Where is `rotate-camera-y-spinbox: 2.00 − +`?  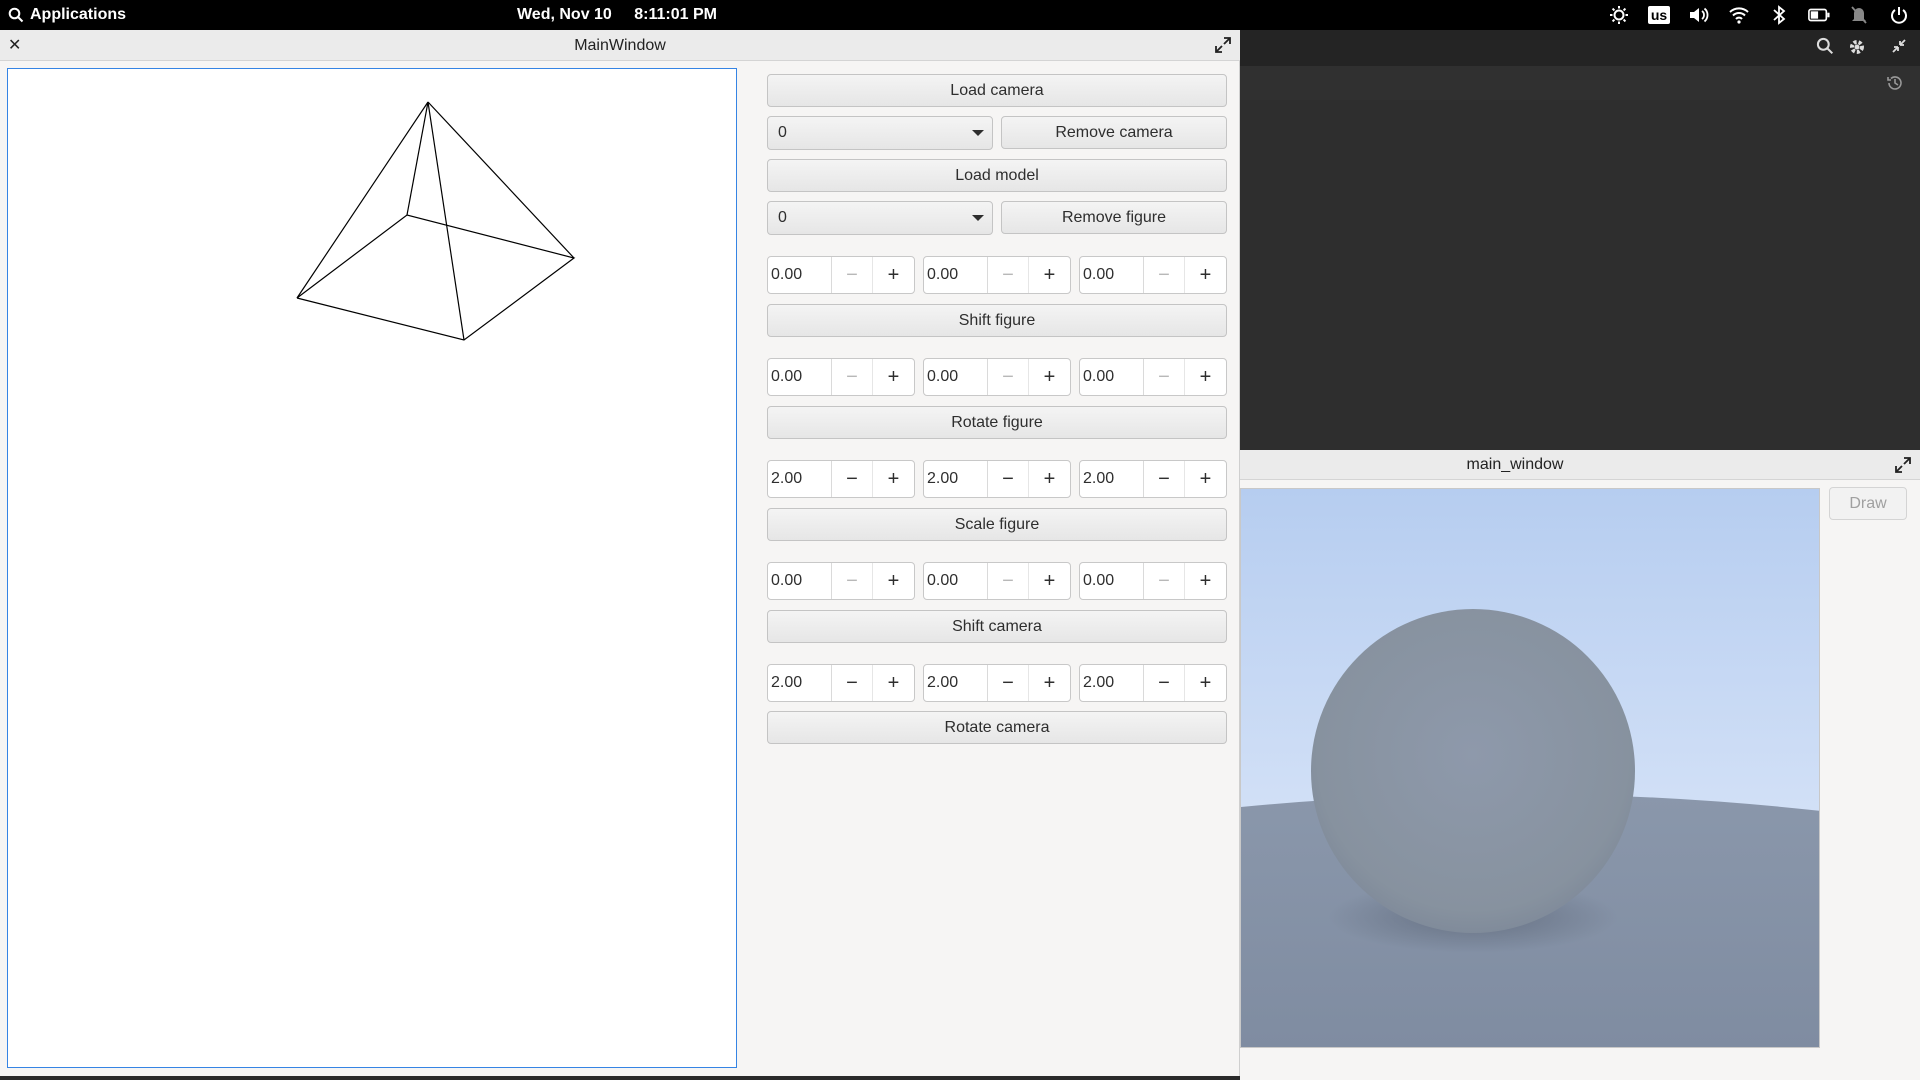
rotate-camera-y-spinbox: 2.00 − + is located at coordinates (997, 683).